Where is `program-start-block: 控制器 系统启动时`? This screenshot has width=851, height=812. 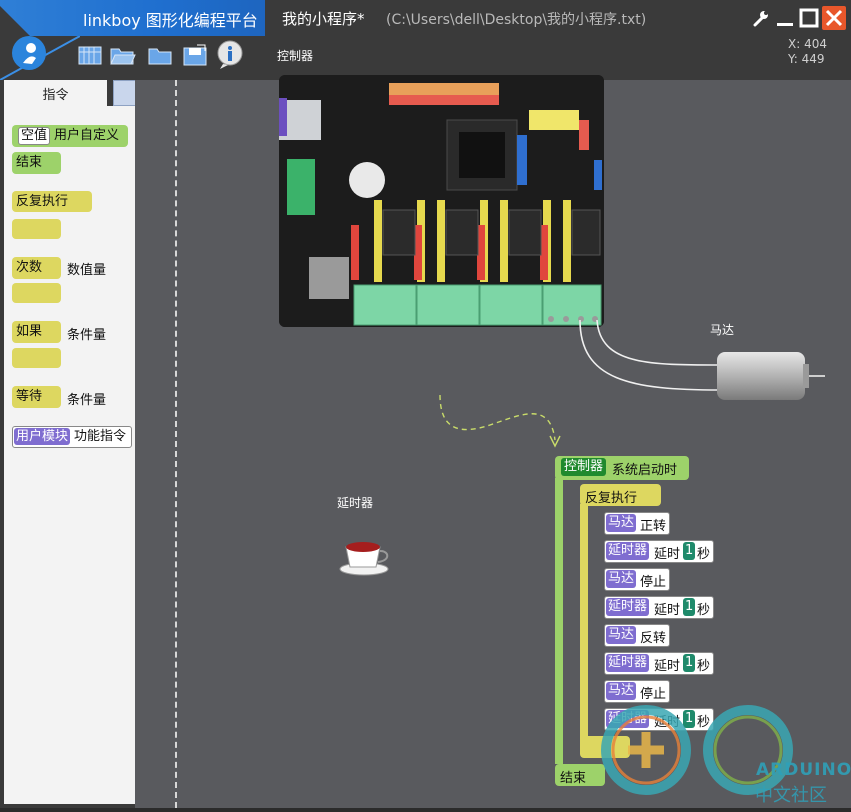 program-start-block: 控制器 系统启动时 is located at coordinates (622, 468).